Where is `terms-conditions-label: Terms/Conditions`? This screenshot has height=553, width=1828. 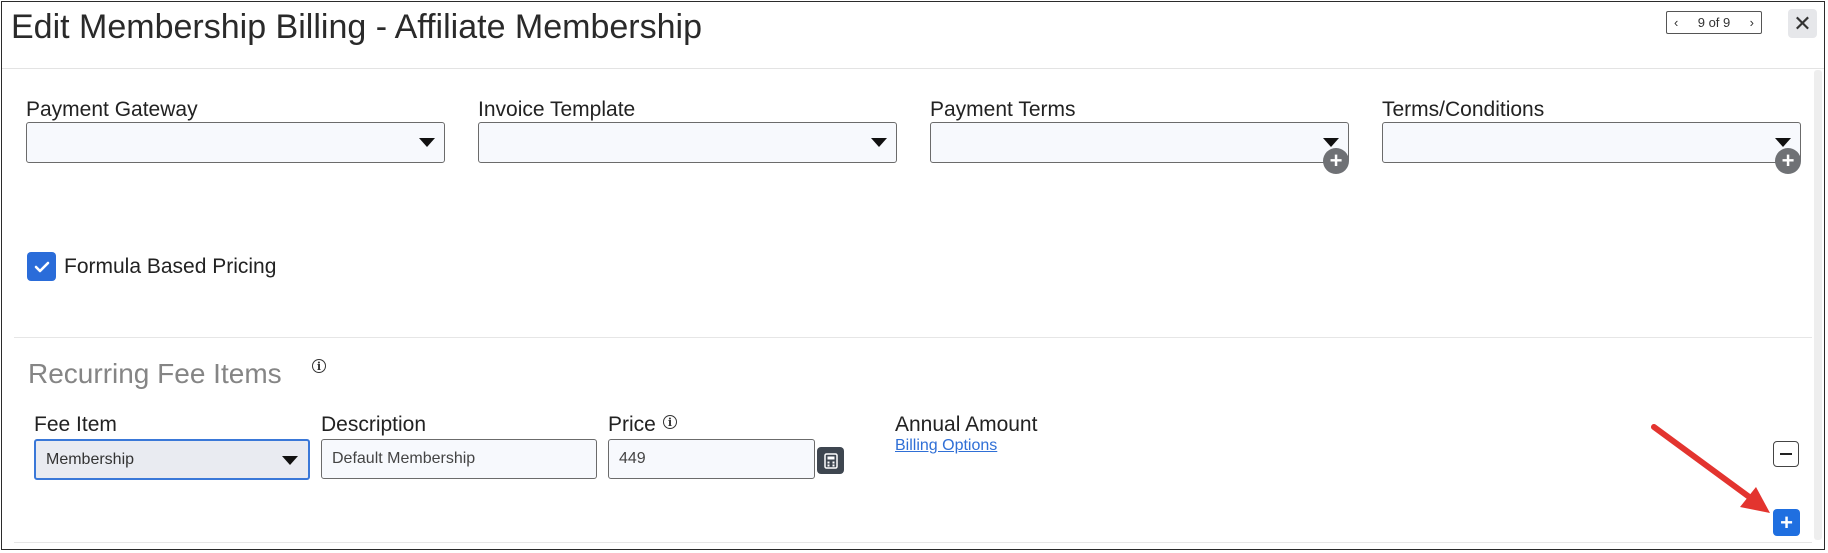 terms-conditions-label: Terms/Conditions is located at coordinates (1463, 109).